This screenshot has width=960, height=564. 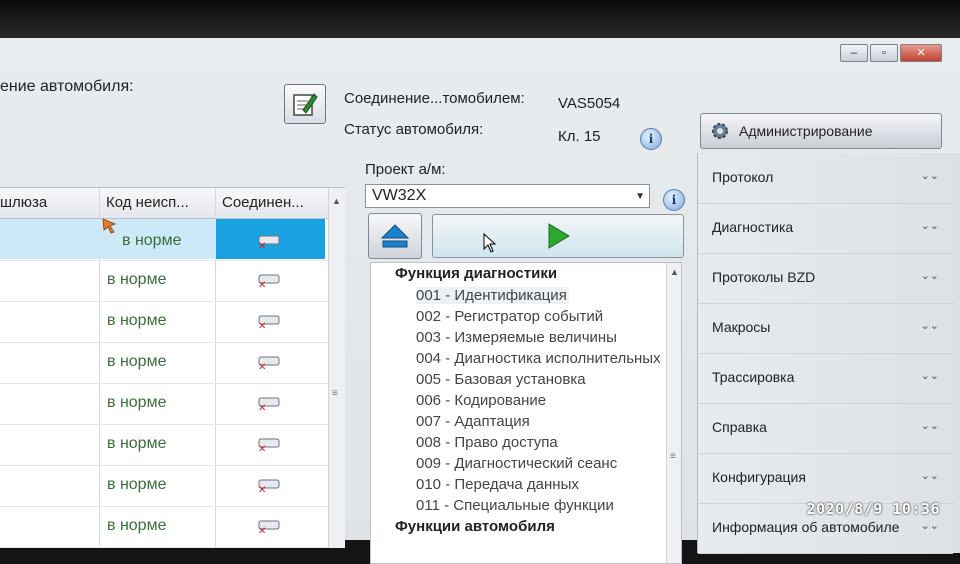 I want to click on project-info-icon: i, so click(x=674, y=200).